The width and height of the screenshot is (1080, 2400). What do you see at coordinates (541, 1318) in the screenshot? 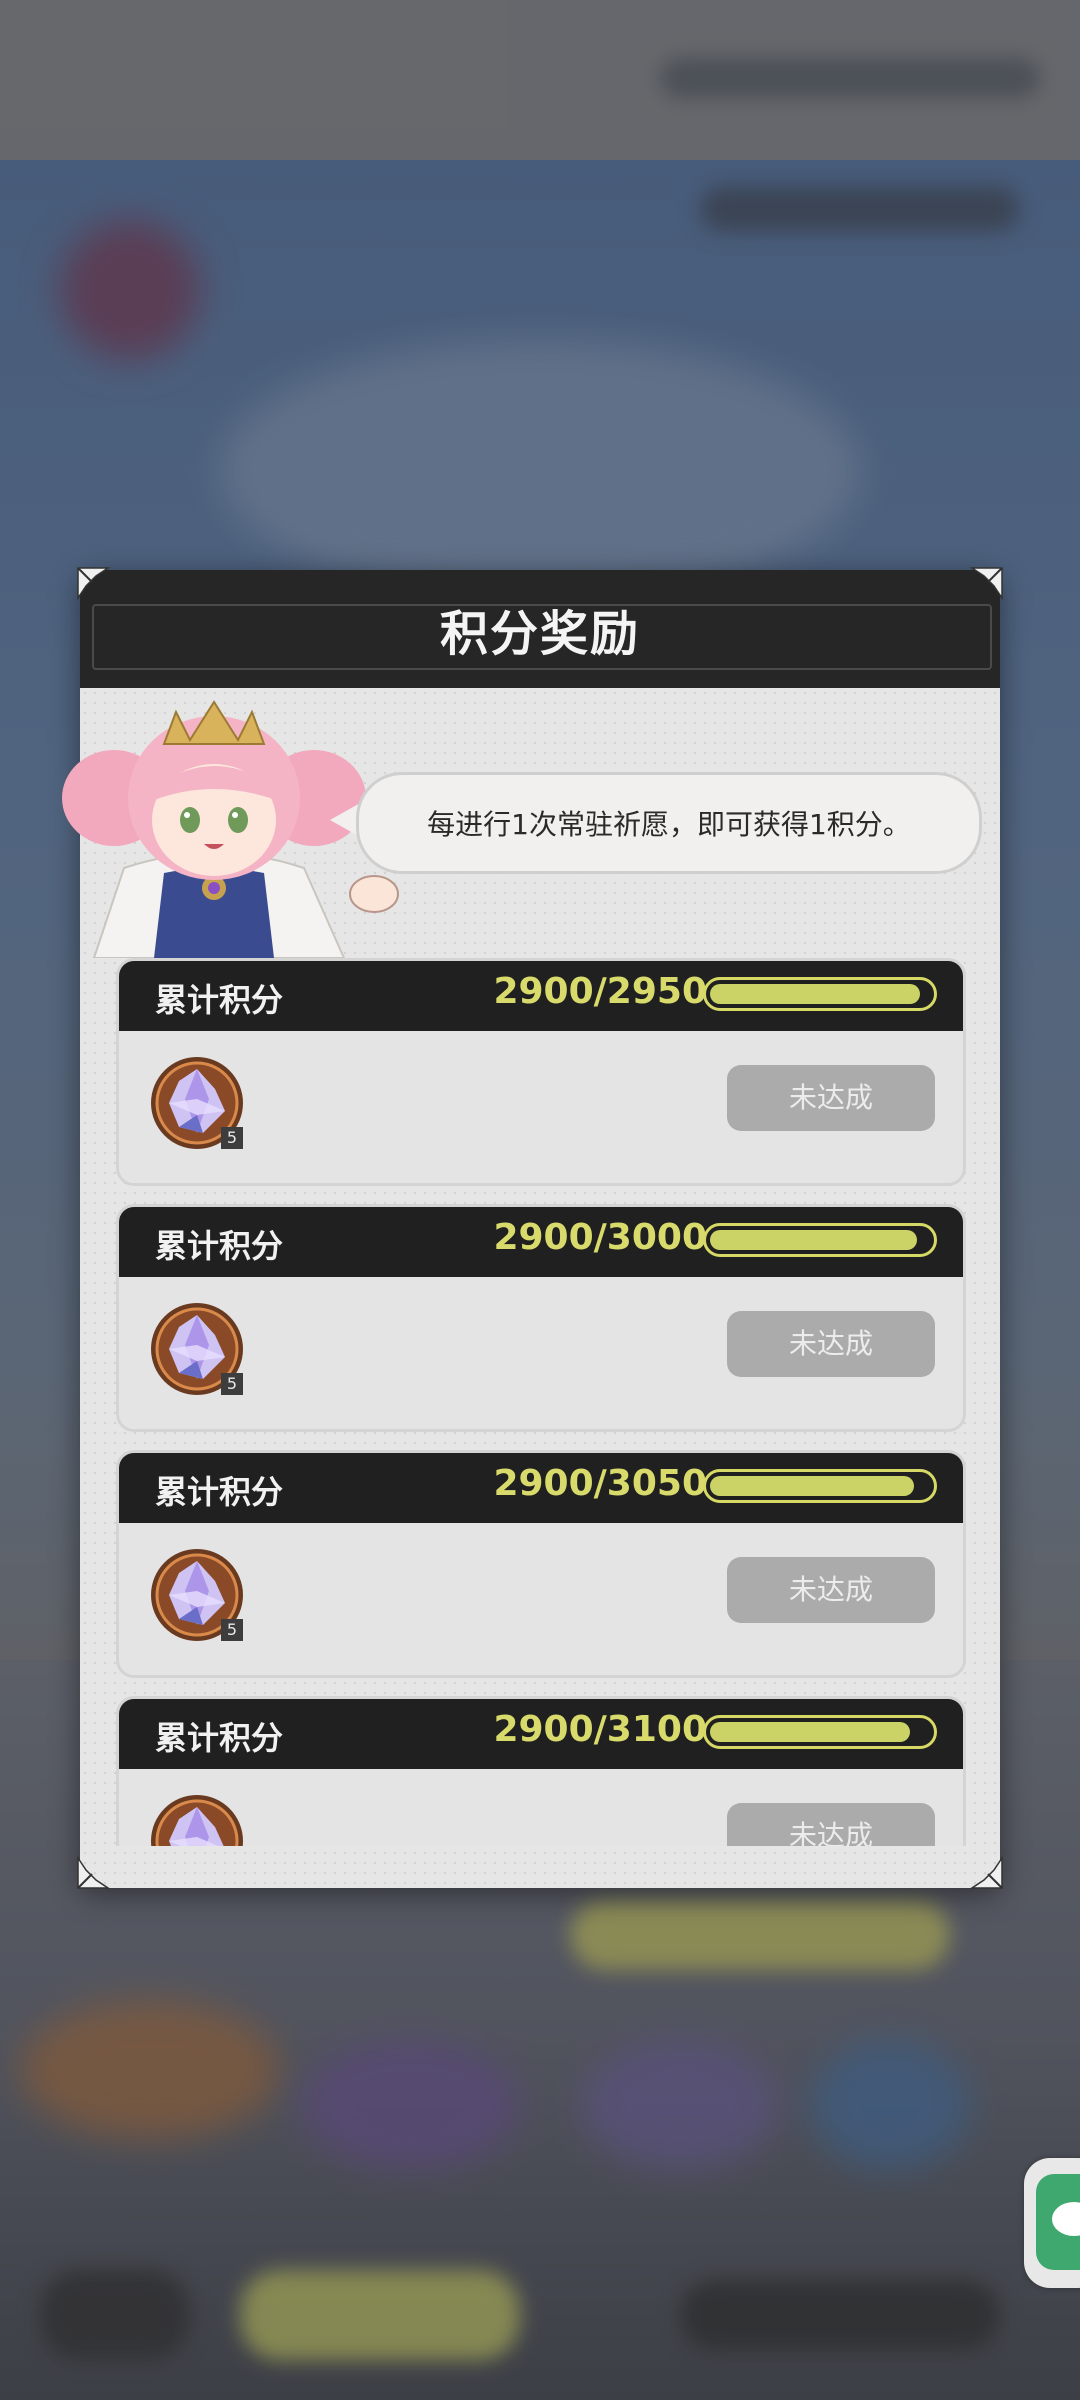
I see `reward-card: 累计积分 2900/3000 5 未达成` at bounding box center [541, 1318].